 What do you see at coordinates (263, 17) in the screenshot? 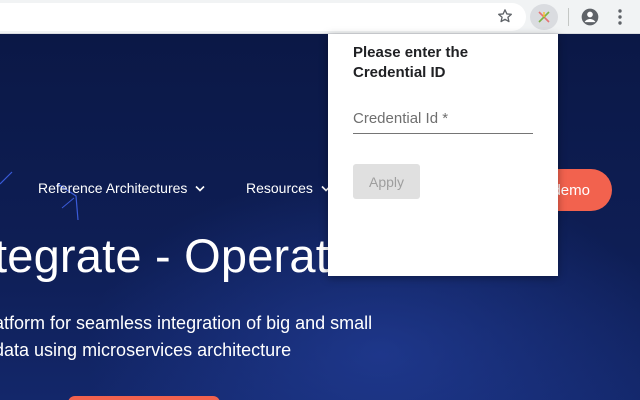
I see `address-bar` at bounding box center [263, 17].